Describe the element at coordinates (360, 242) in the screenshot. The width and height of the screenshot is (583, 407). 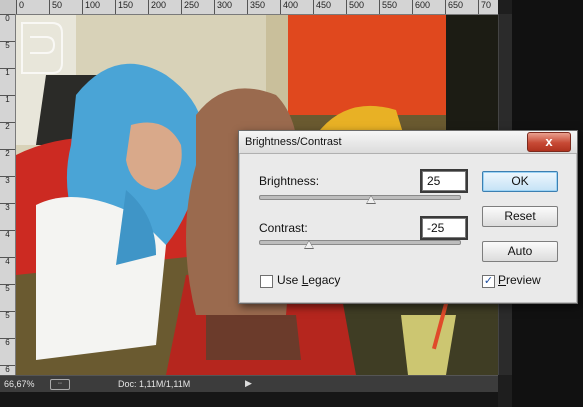
I see `contrast-slider` at that location.